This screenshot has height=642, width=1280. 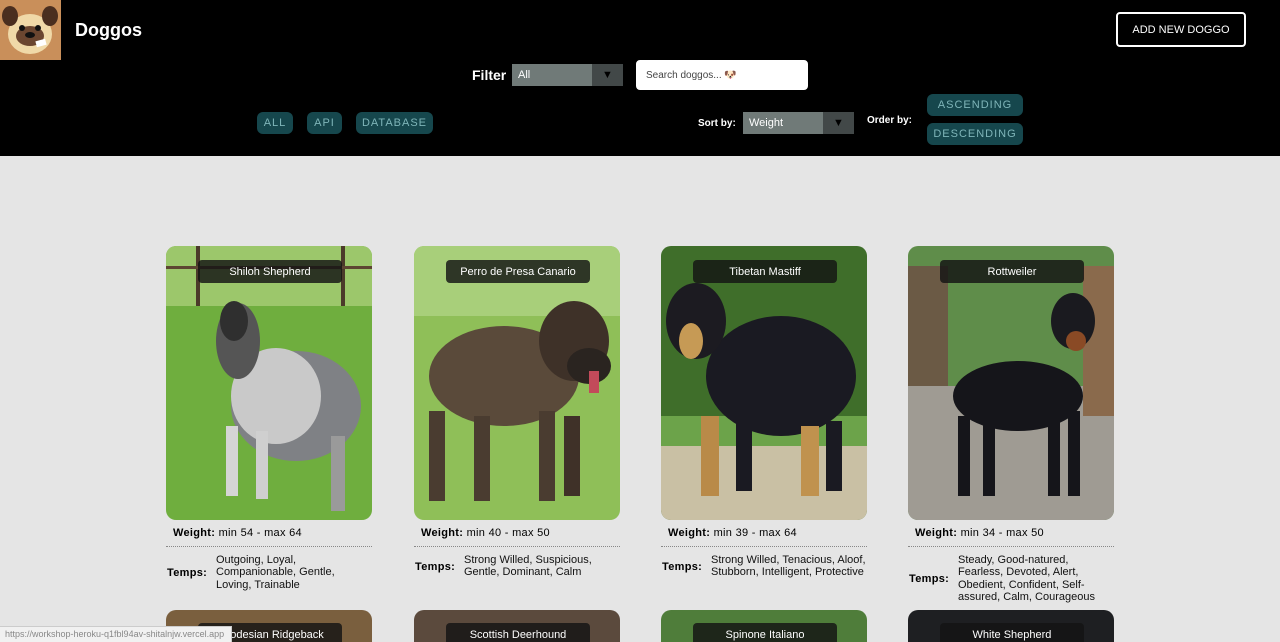 What do you see at coordinates (275, 123) in the screenshot?
I see `source-all-button: ALL` at bounding box center [275, 123].